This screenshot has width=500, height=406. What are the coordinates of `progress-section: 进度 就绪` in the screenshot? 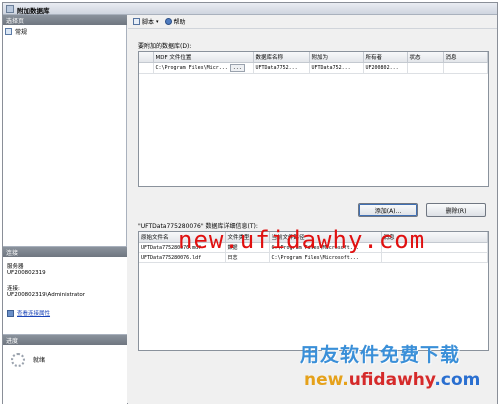 It's located at (65, 369).